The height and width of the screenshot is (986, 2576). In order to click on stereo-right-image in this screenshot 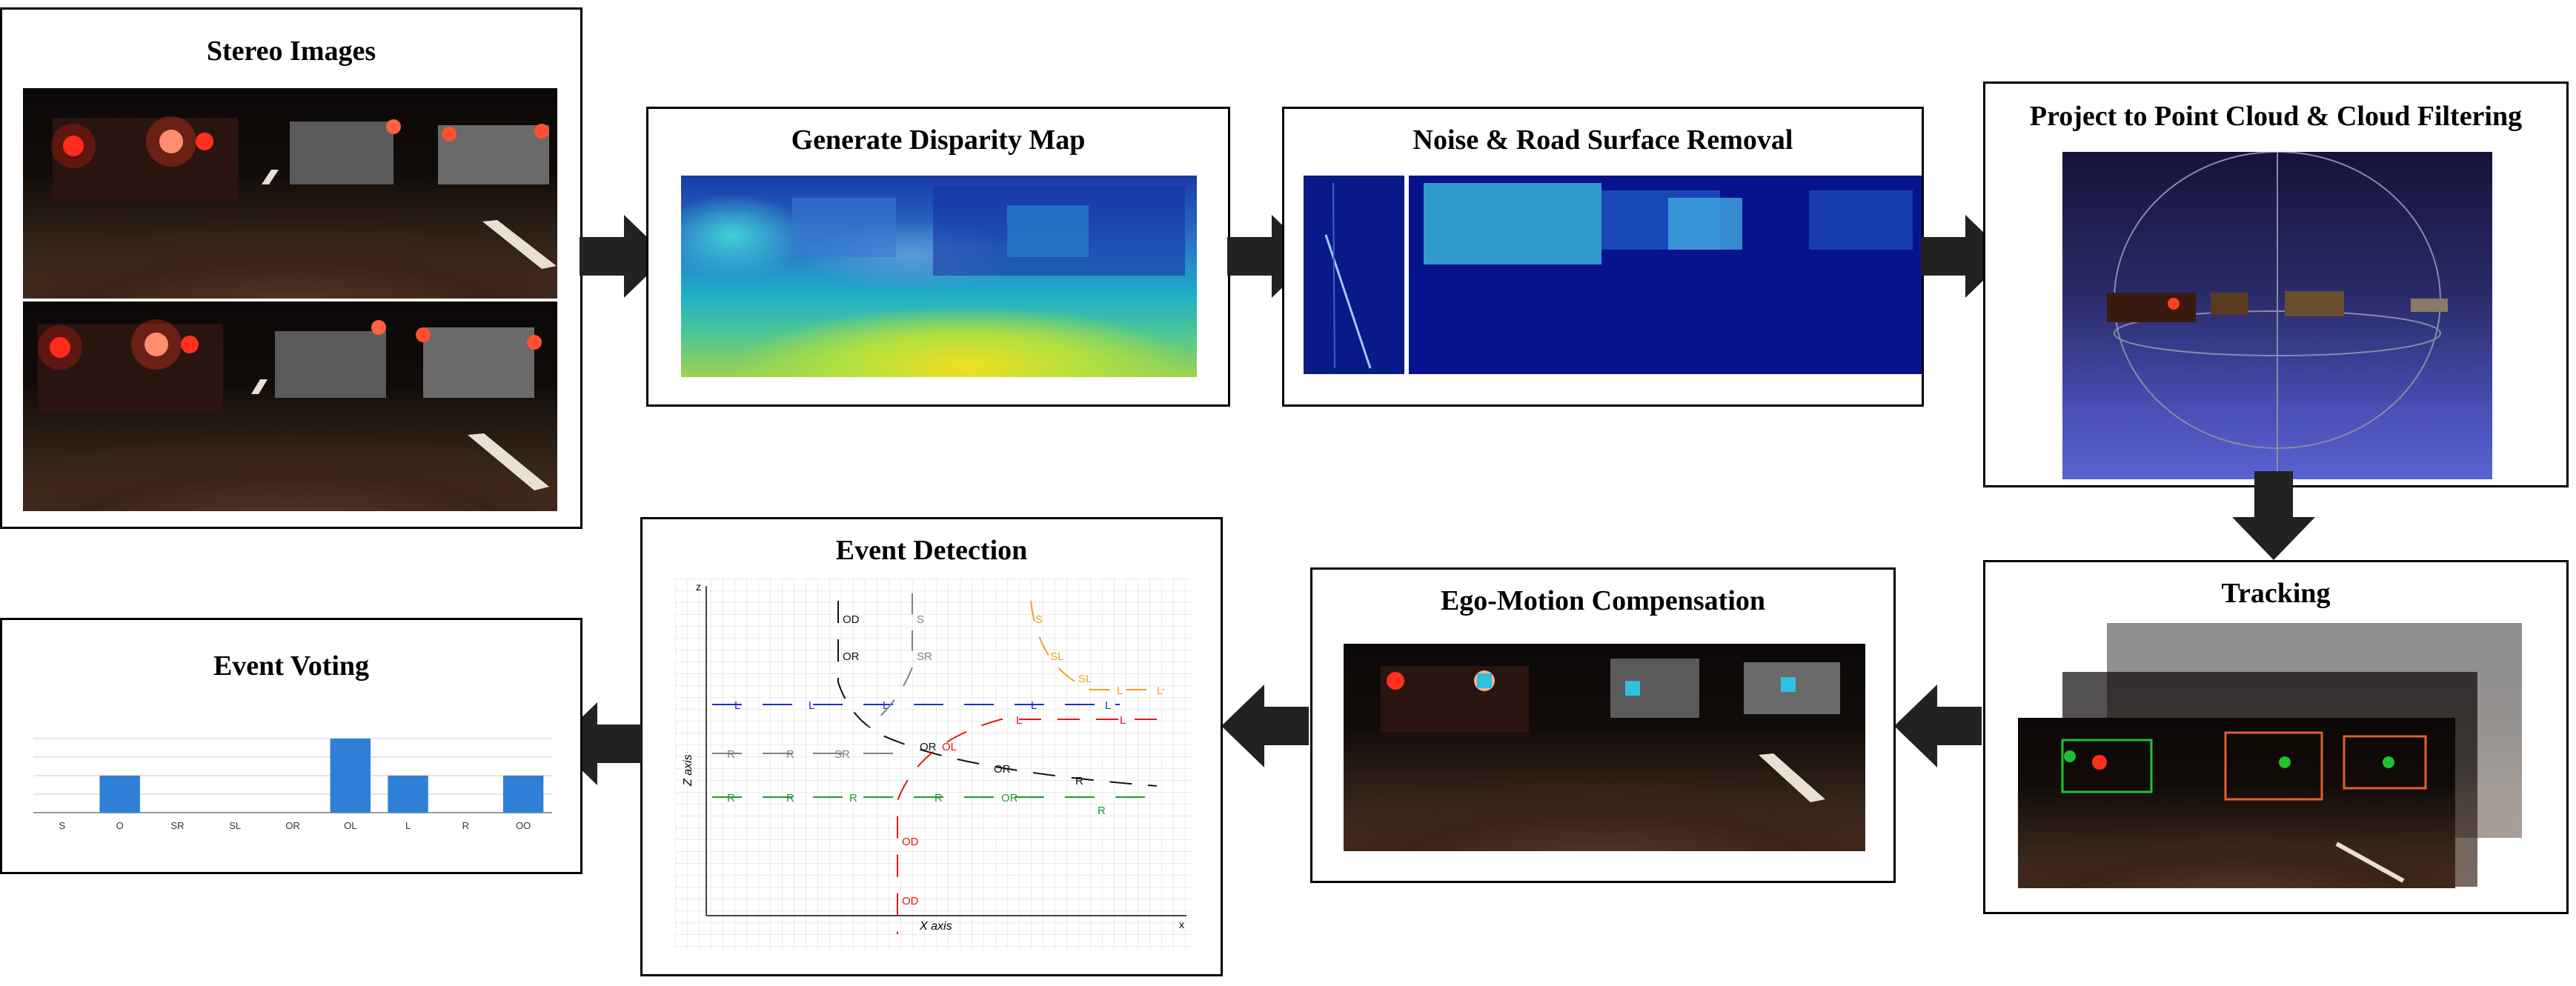, I will do `click(290, 406)`.